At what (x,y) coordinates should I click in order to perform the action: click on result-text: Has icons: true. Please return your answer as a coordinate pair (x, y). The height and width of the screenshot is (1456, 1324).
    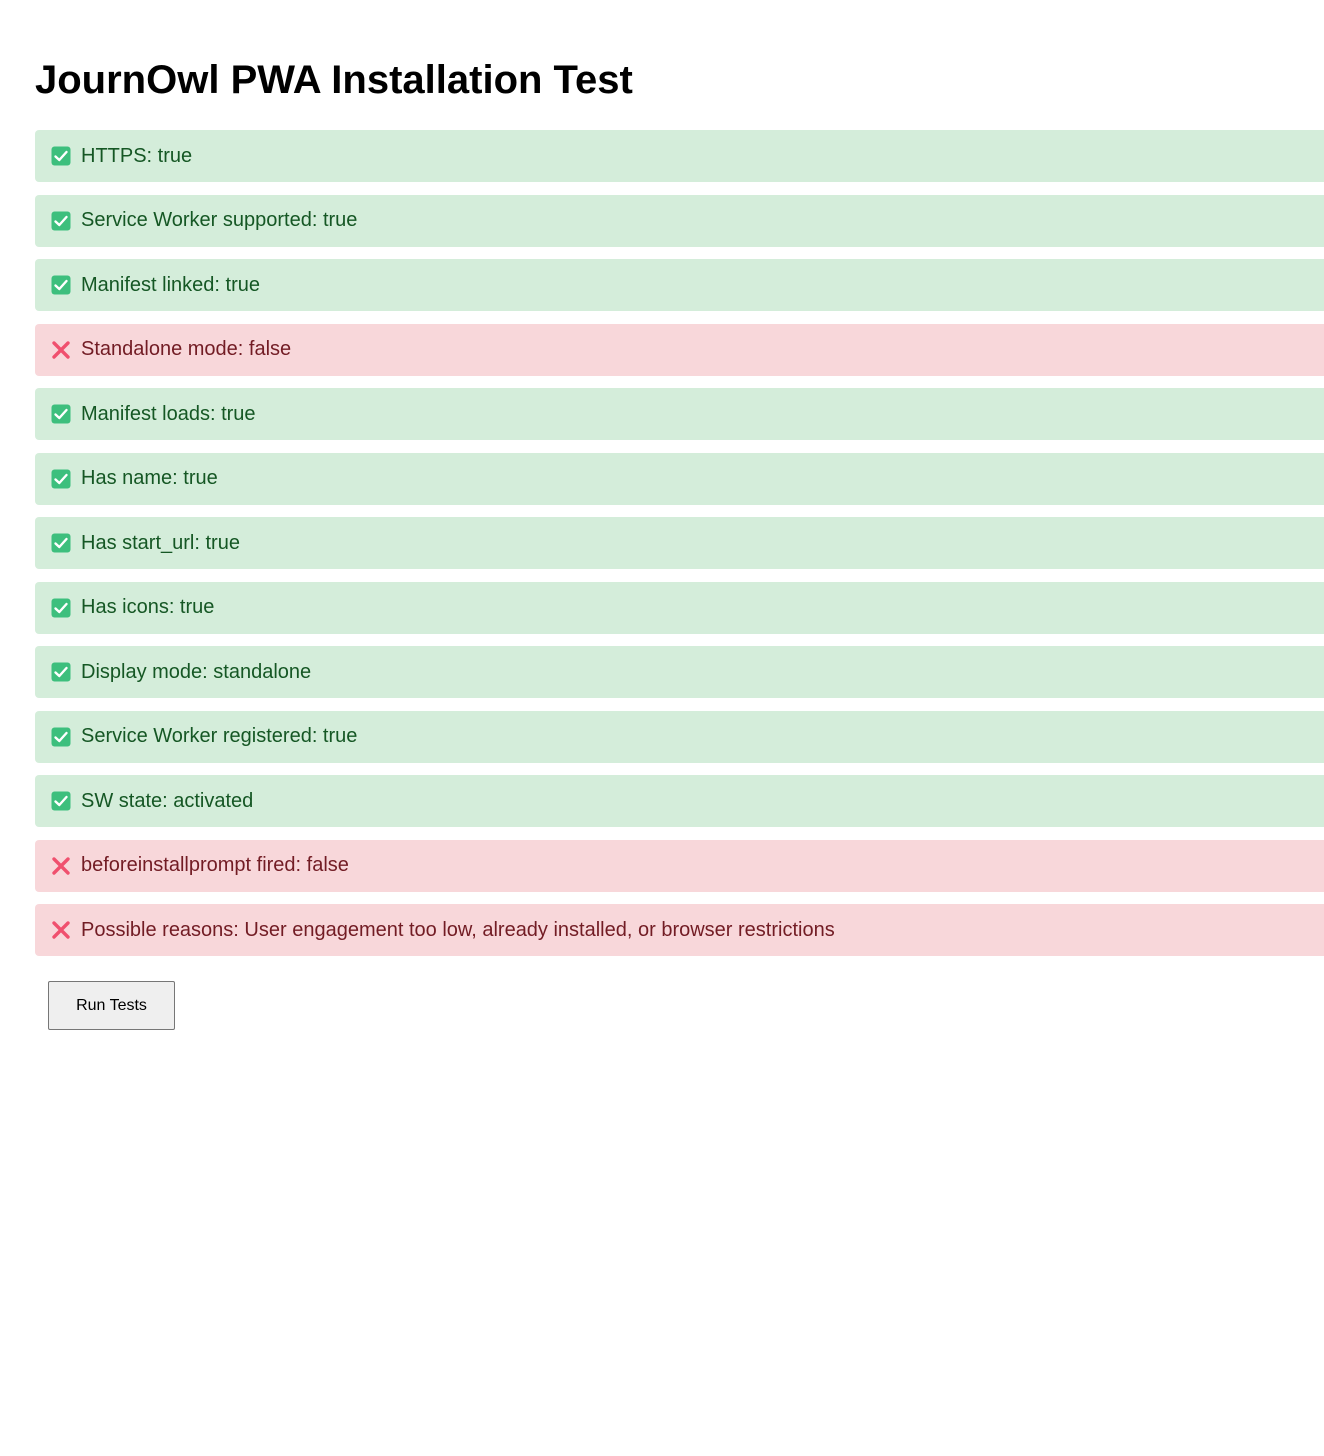
    Looking at the image, I should click on (148, 607).